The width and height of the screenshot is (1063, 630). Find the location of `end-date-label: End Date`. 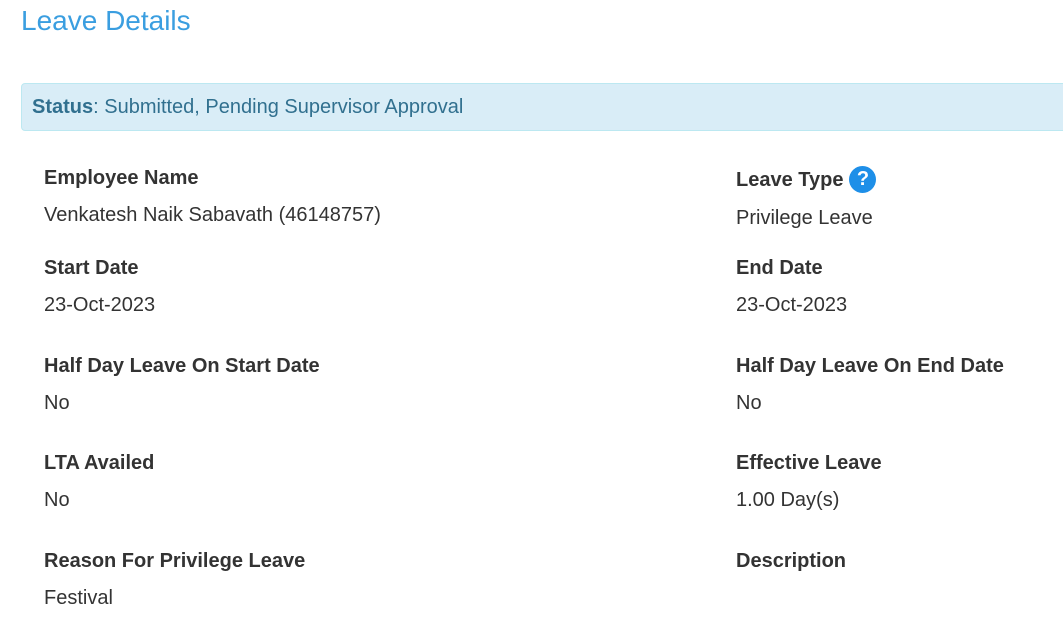

end-date-label: End Date is located at coordinates (779, 268).